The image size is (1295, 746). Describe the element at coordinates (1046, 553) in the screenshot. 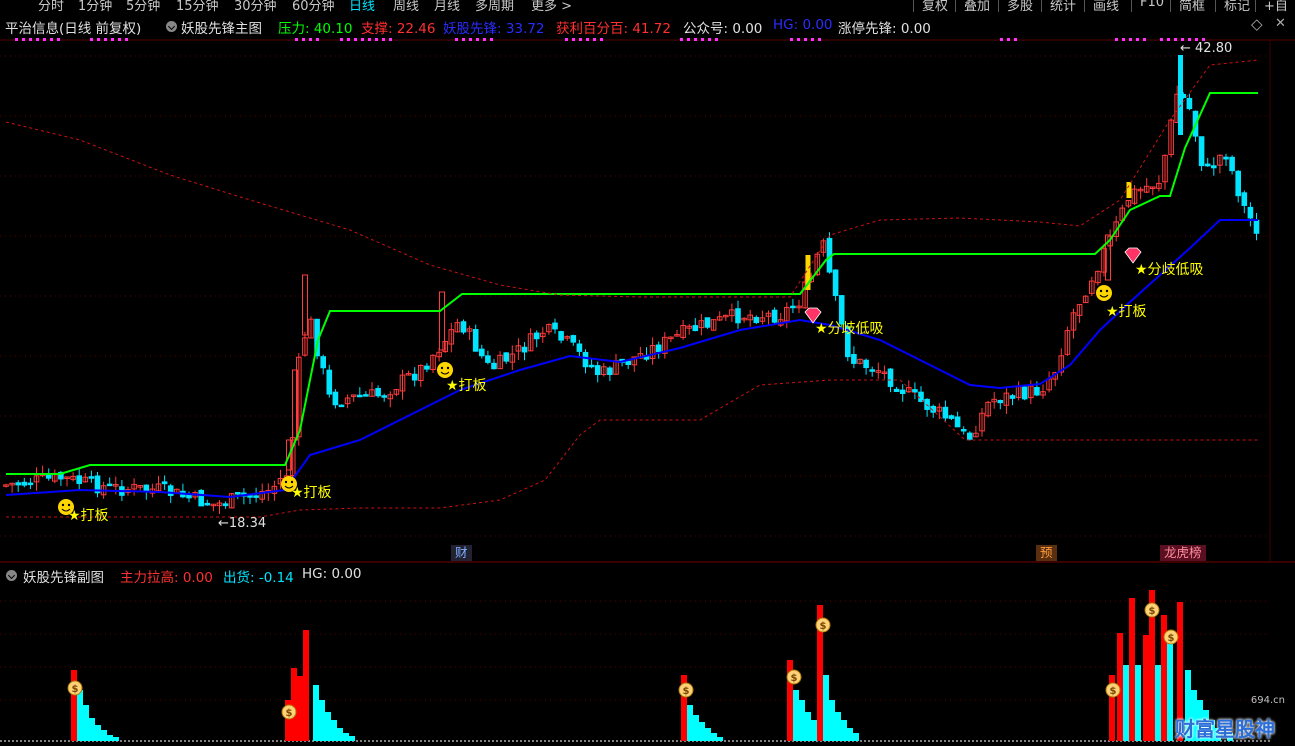

I see `event-forecast: 预` at that location.